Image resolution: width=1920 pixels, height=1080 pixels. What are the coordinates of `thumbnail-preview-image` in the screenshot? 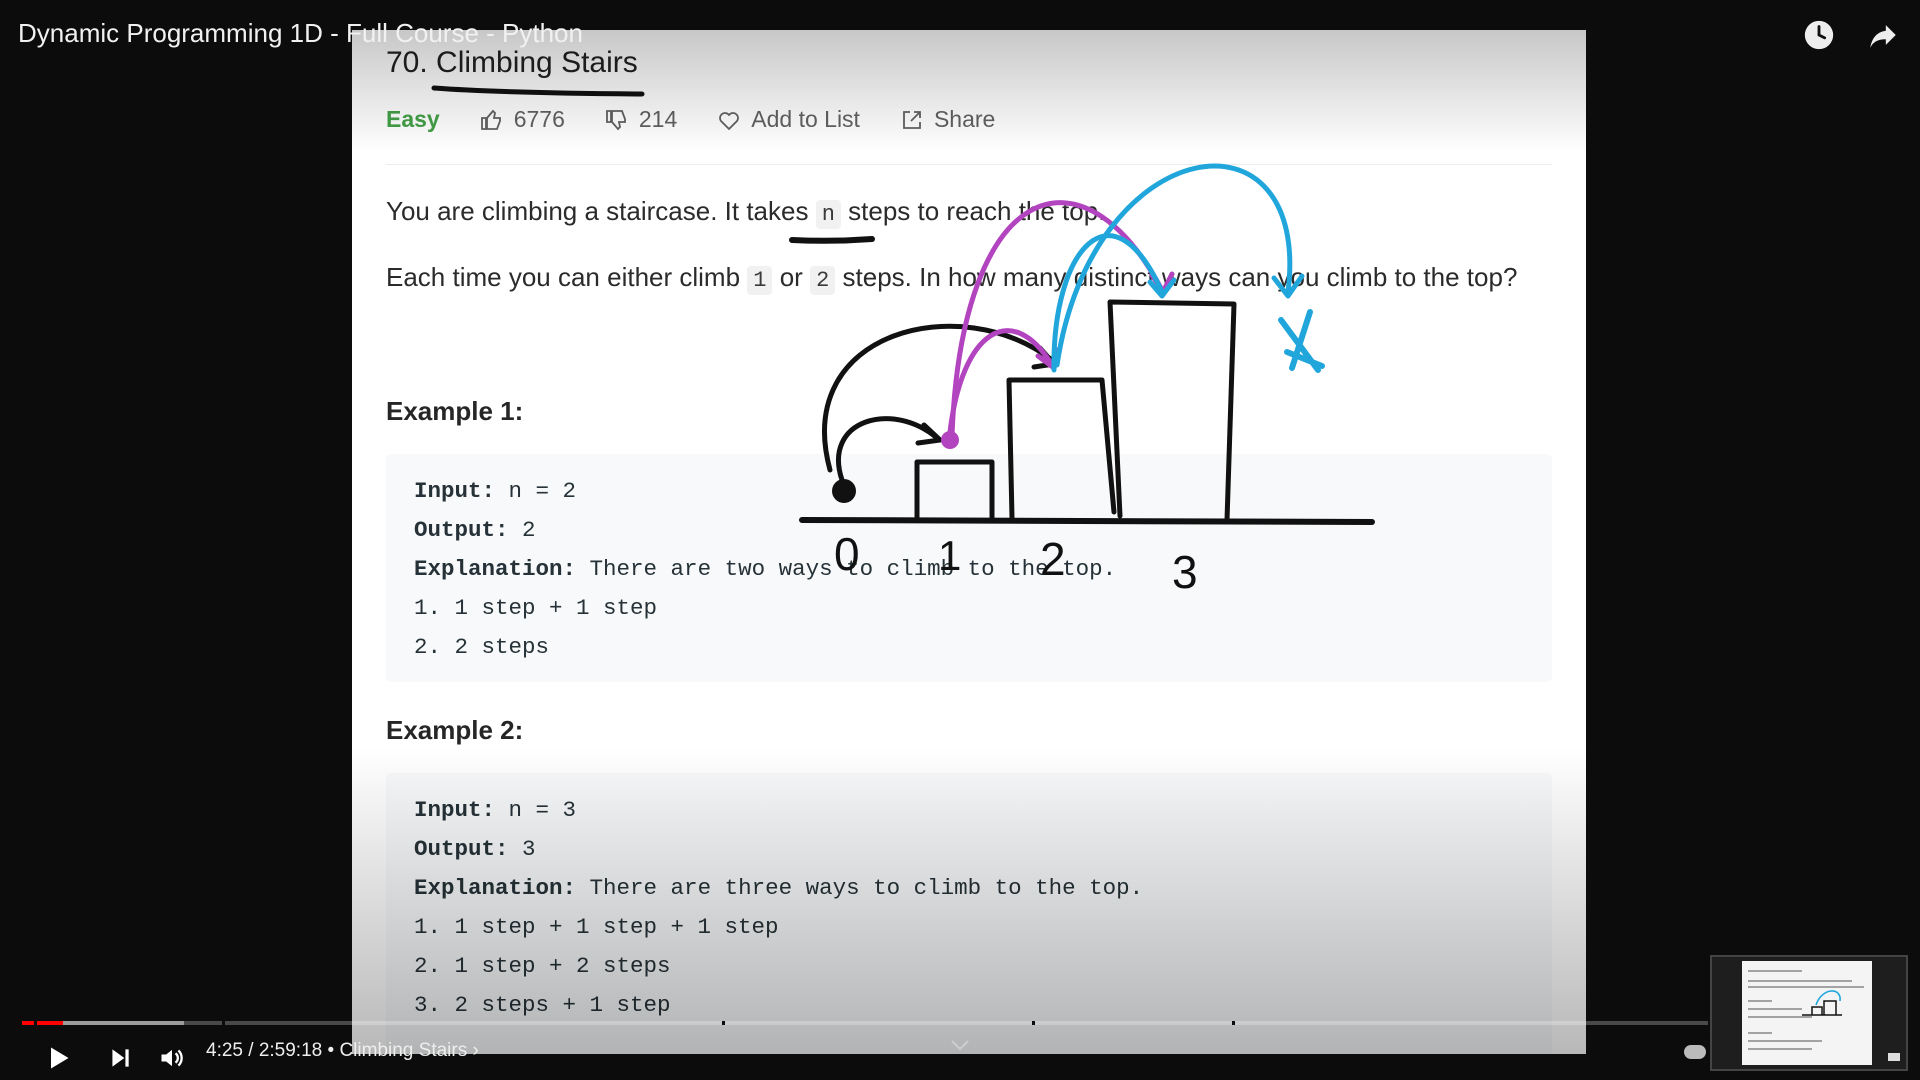 It's located at (1821, 1013).